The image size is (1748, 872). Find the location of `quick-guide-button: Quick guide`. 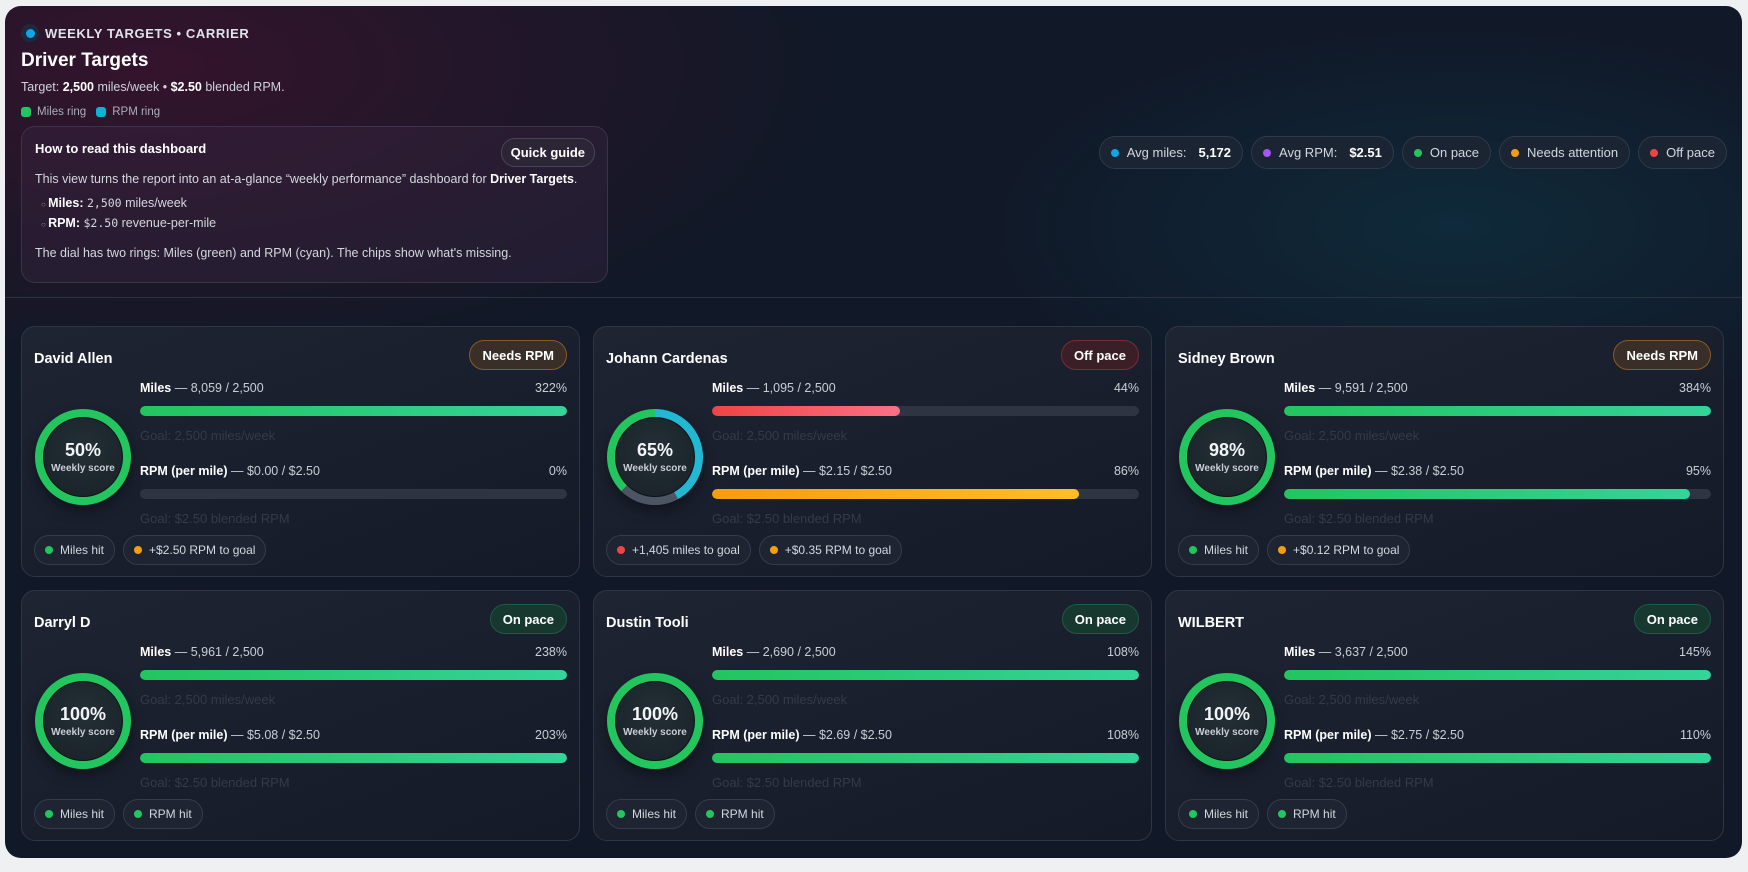

quick-guide-button: Quick guide is located at coordinates (547, 152).